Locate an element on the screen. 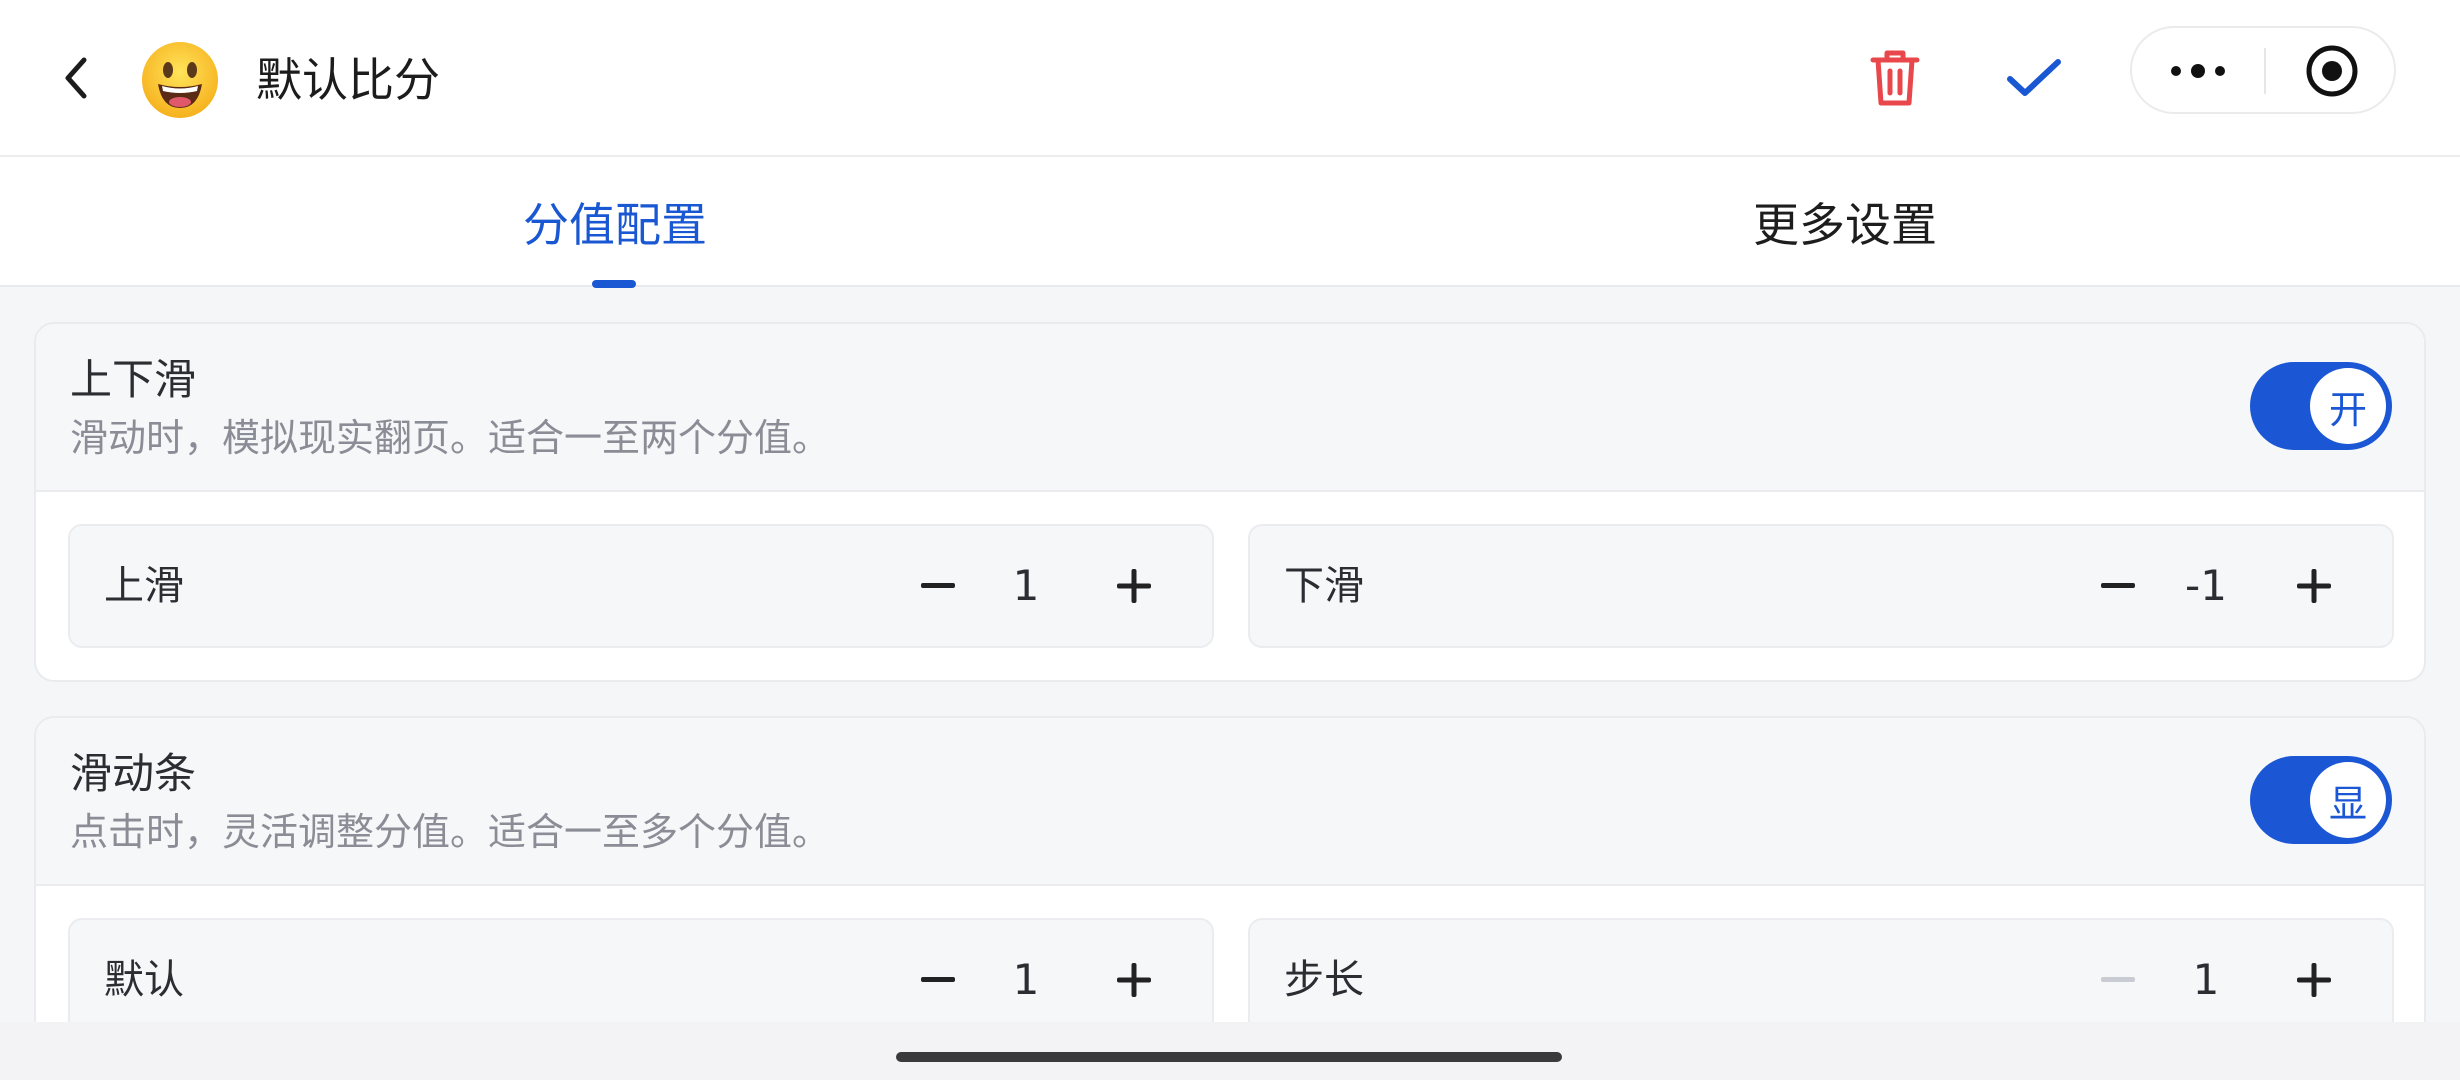 The height and width of the screenshot is (1080, 2460). delete-button is located at coordinates (1895, 78).